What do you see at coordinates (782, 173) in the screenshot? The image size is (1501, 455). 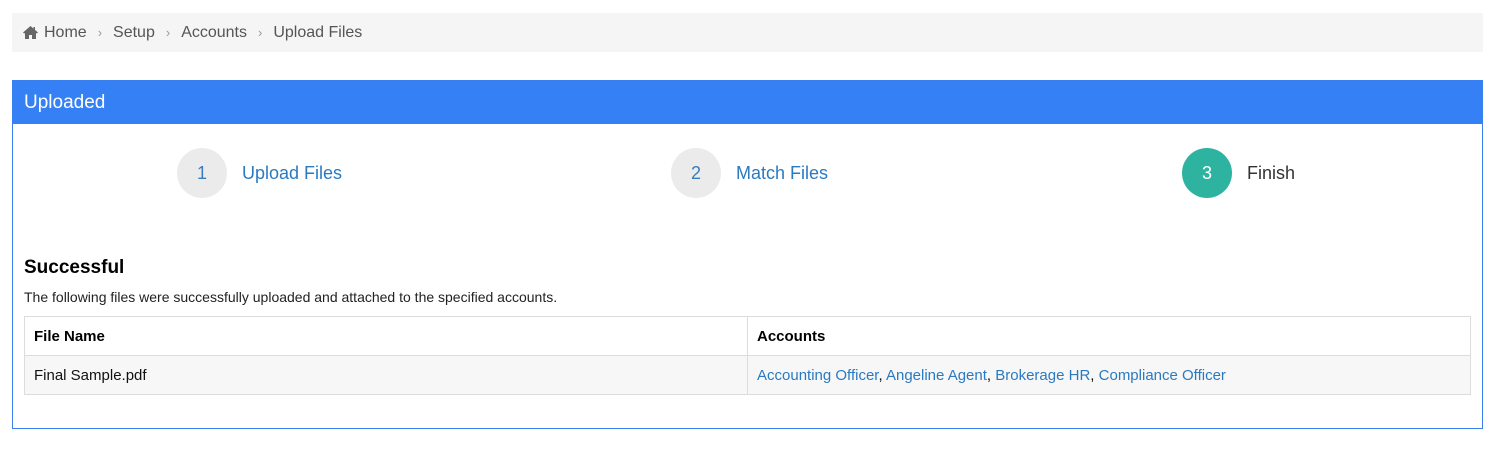 I see `step-label-match-files: Match Files` at bounding box center [782, 173].